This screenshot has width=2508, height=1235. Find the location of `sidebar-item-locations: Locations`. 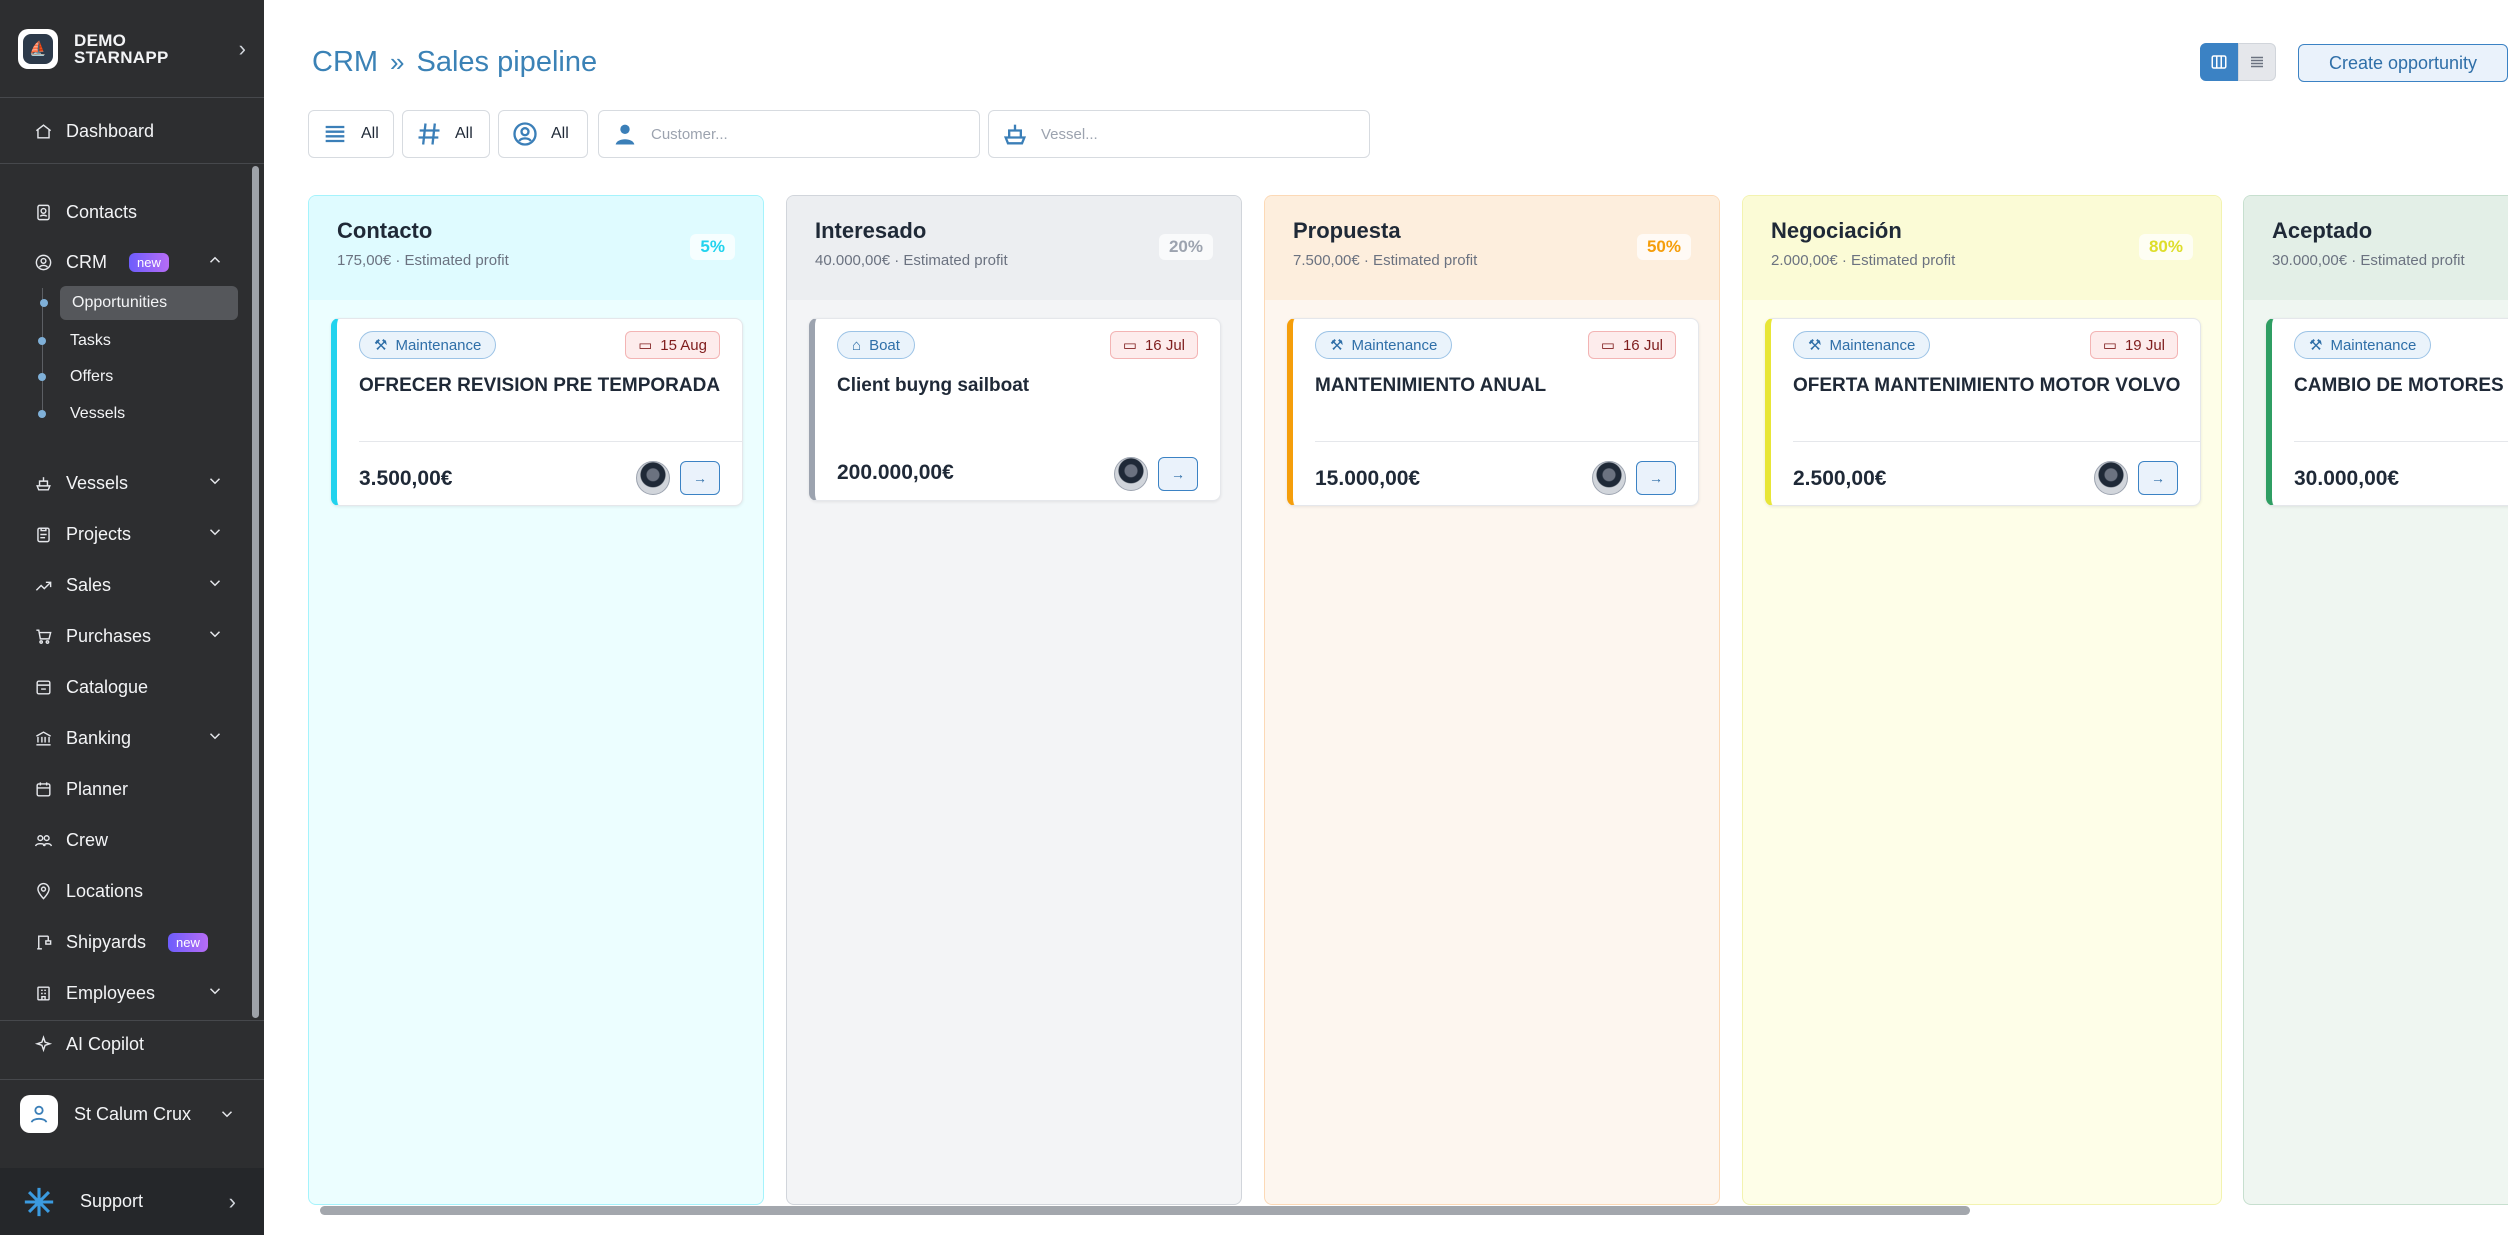

sidebar-item-locations: Locations is located at coordinates (132, 891).